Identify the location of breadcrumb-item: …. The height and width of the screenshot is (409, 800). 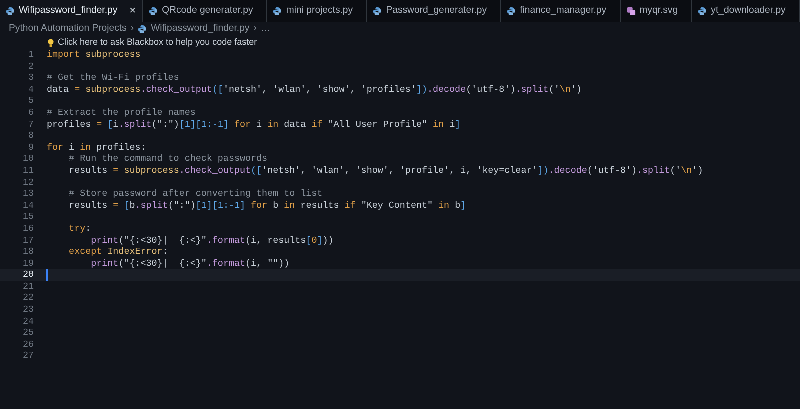
(265, 29).